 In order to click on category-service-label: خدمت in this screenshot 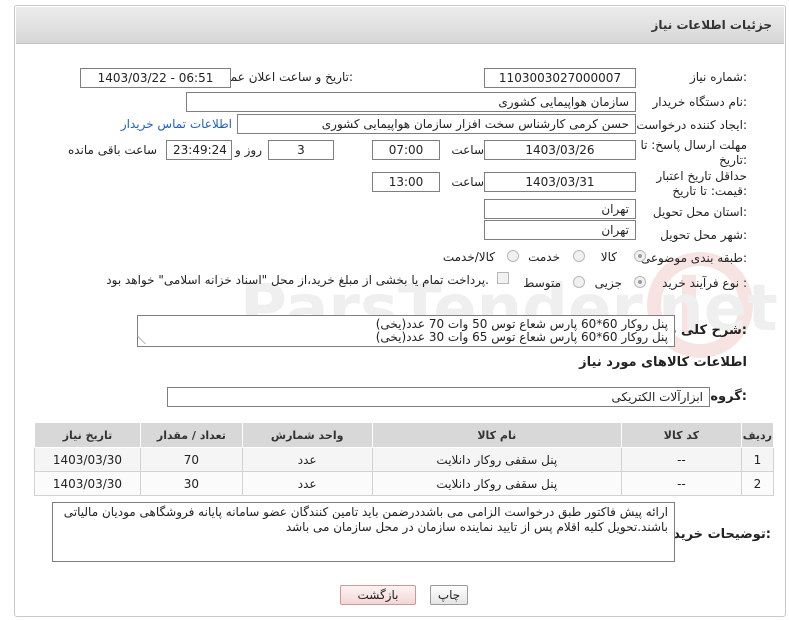, I will do `click(544, 257)`.